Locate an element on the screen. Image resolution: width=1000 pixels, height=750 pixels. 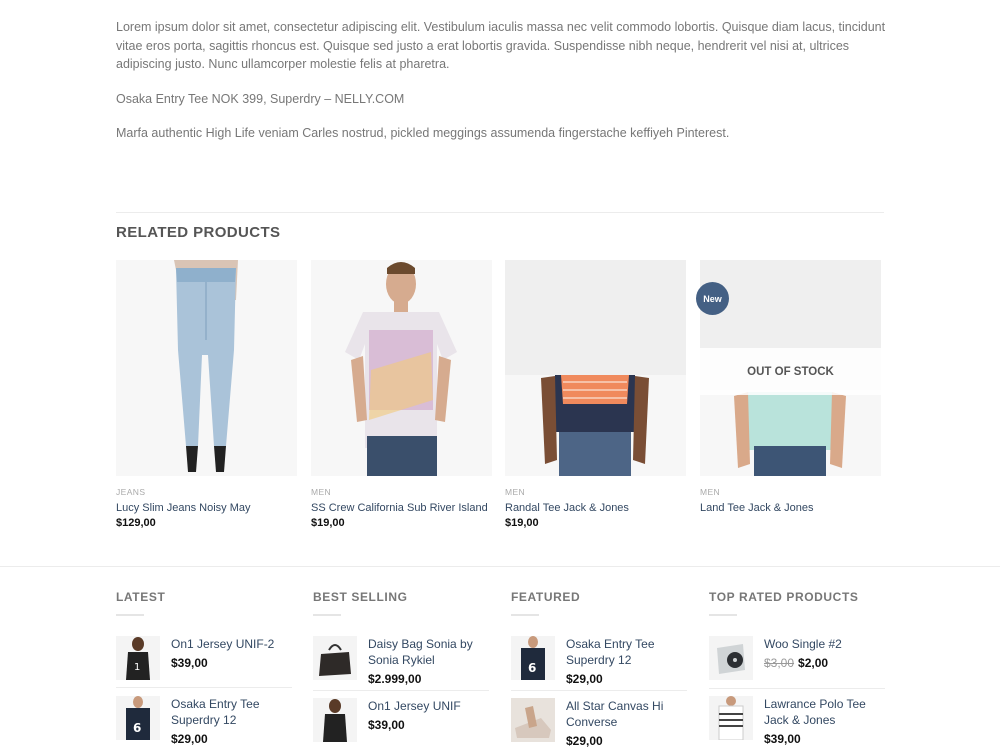
product-name-link: Lucy Slim Jeans Noisy May is located at coordinates (206, 508).